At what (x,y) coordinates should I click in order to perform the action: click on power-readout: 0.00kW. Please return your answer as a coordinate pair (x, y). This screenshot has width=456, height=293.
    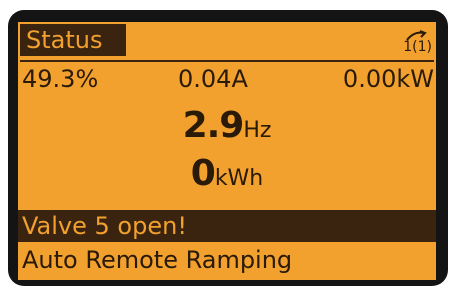
    Looking at the image, I should click on (388, 79).